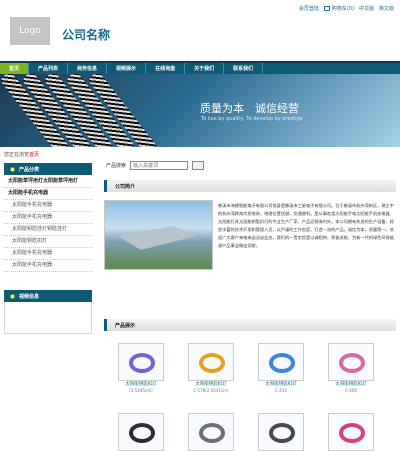  Describe the element at coordinates (48, 230) in the screenshot. I see `category-item: 太阳能钥匙挂灯钥匙挂灯` at that location.